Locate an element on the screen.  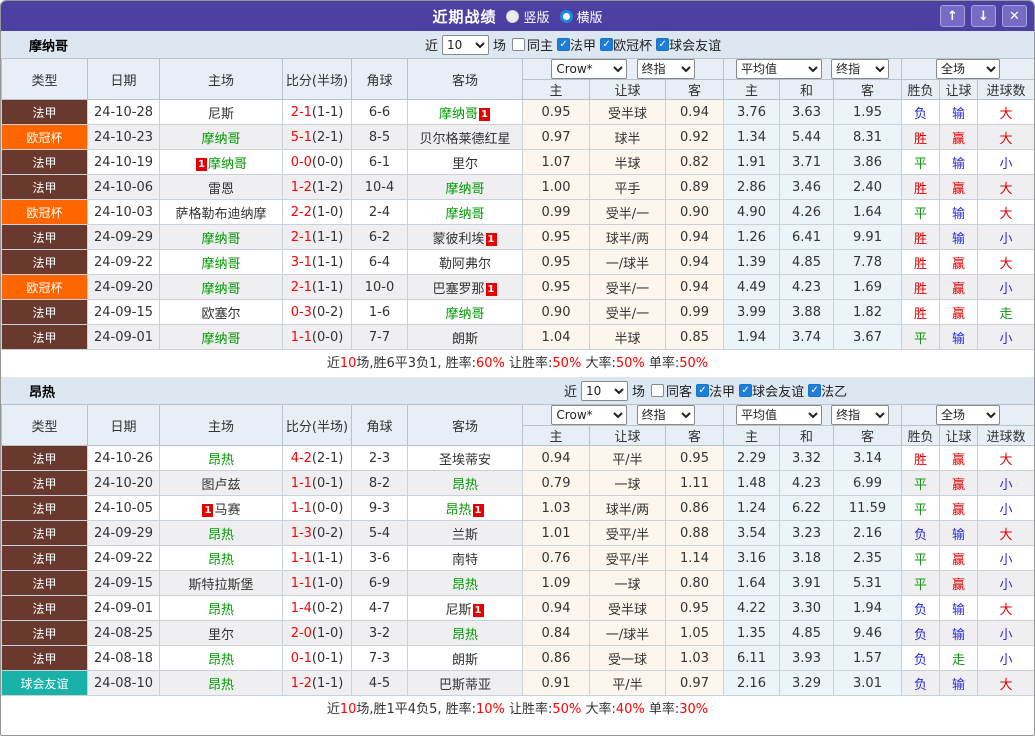
col-header-away: 客场 is located at coordinates (465, 79).